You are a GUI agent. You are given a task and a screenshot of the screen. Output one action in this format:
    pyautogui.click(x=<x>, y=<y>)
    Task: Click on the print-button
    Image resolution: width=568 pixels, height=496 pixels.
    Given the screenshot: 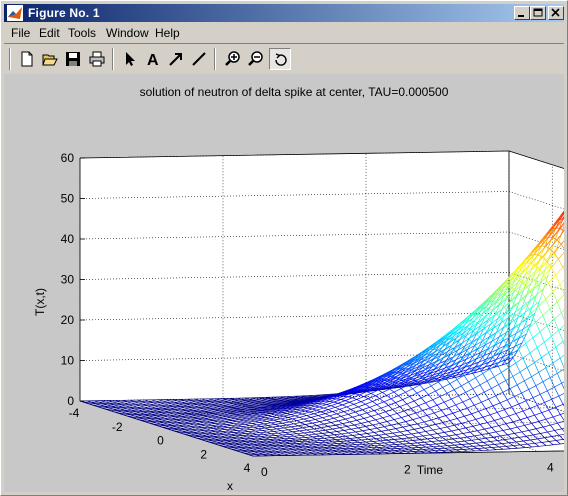 What is the action you would take?
    pyautogui.click(x=97, y=59)
    